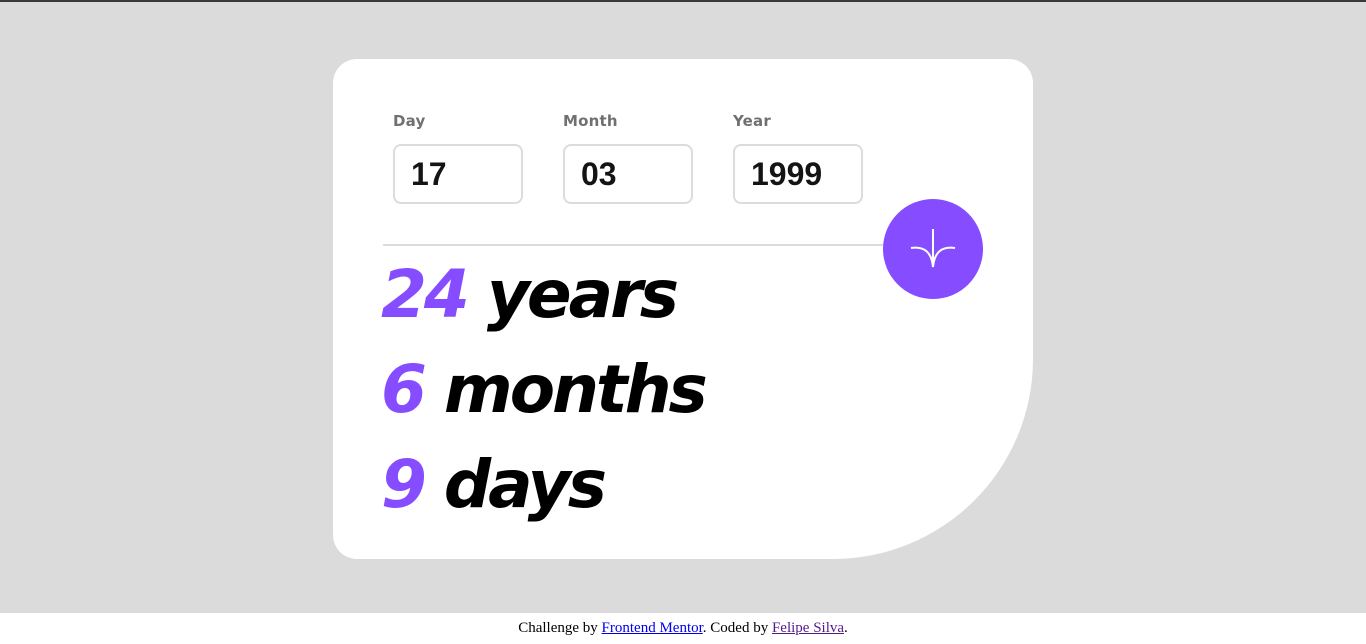 The width and height of the screenshot is (1366, 644). What do you see at coordinates (752, 121) in the screenshot?
I see `year-label: Year` at bounding box center [752, 121].